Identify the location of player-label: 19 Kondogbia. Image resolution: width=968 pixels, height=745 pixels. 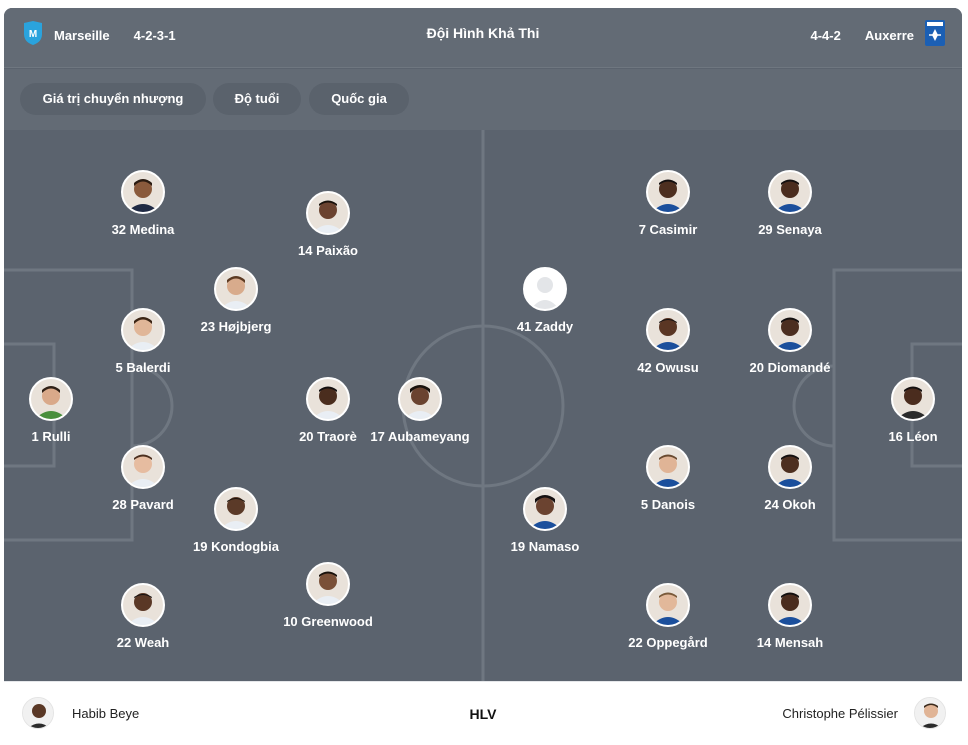
(236, 546).